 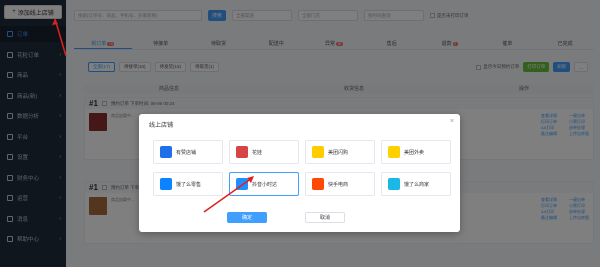 I want to click on platform-option: 快手电商, so click(x=340, y=184).